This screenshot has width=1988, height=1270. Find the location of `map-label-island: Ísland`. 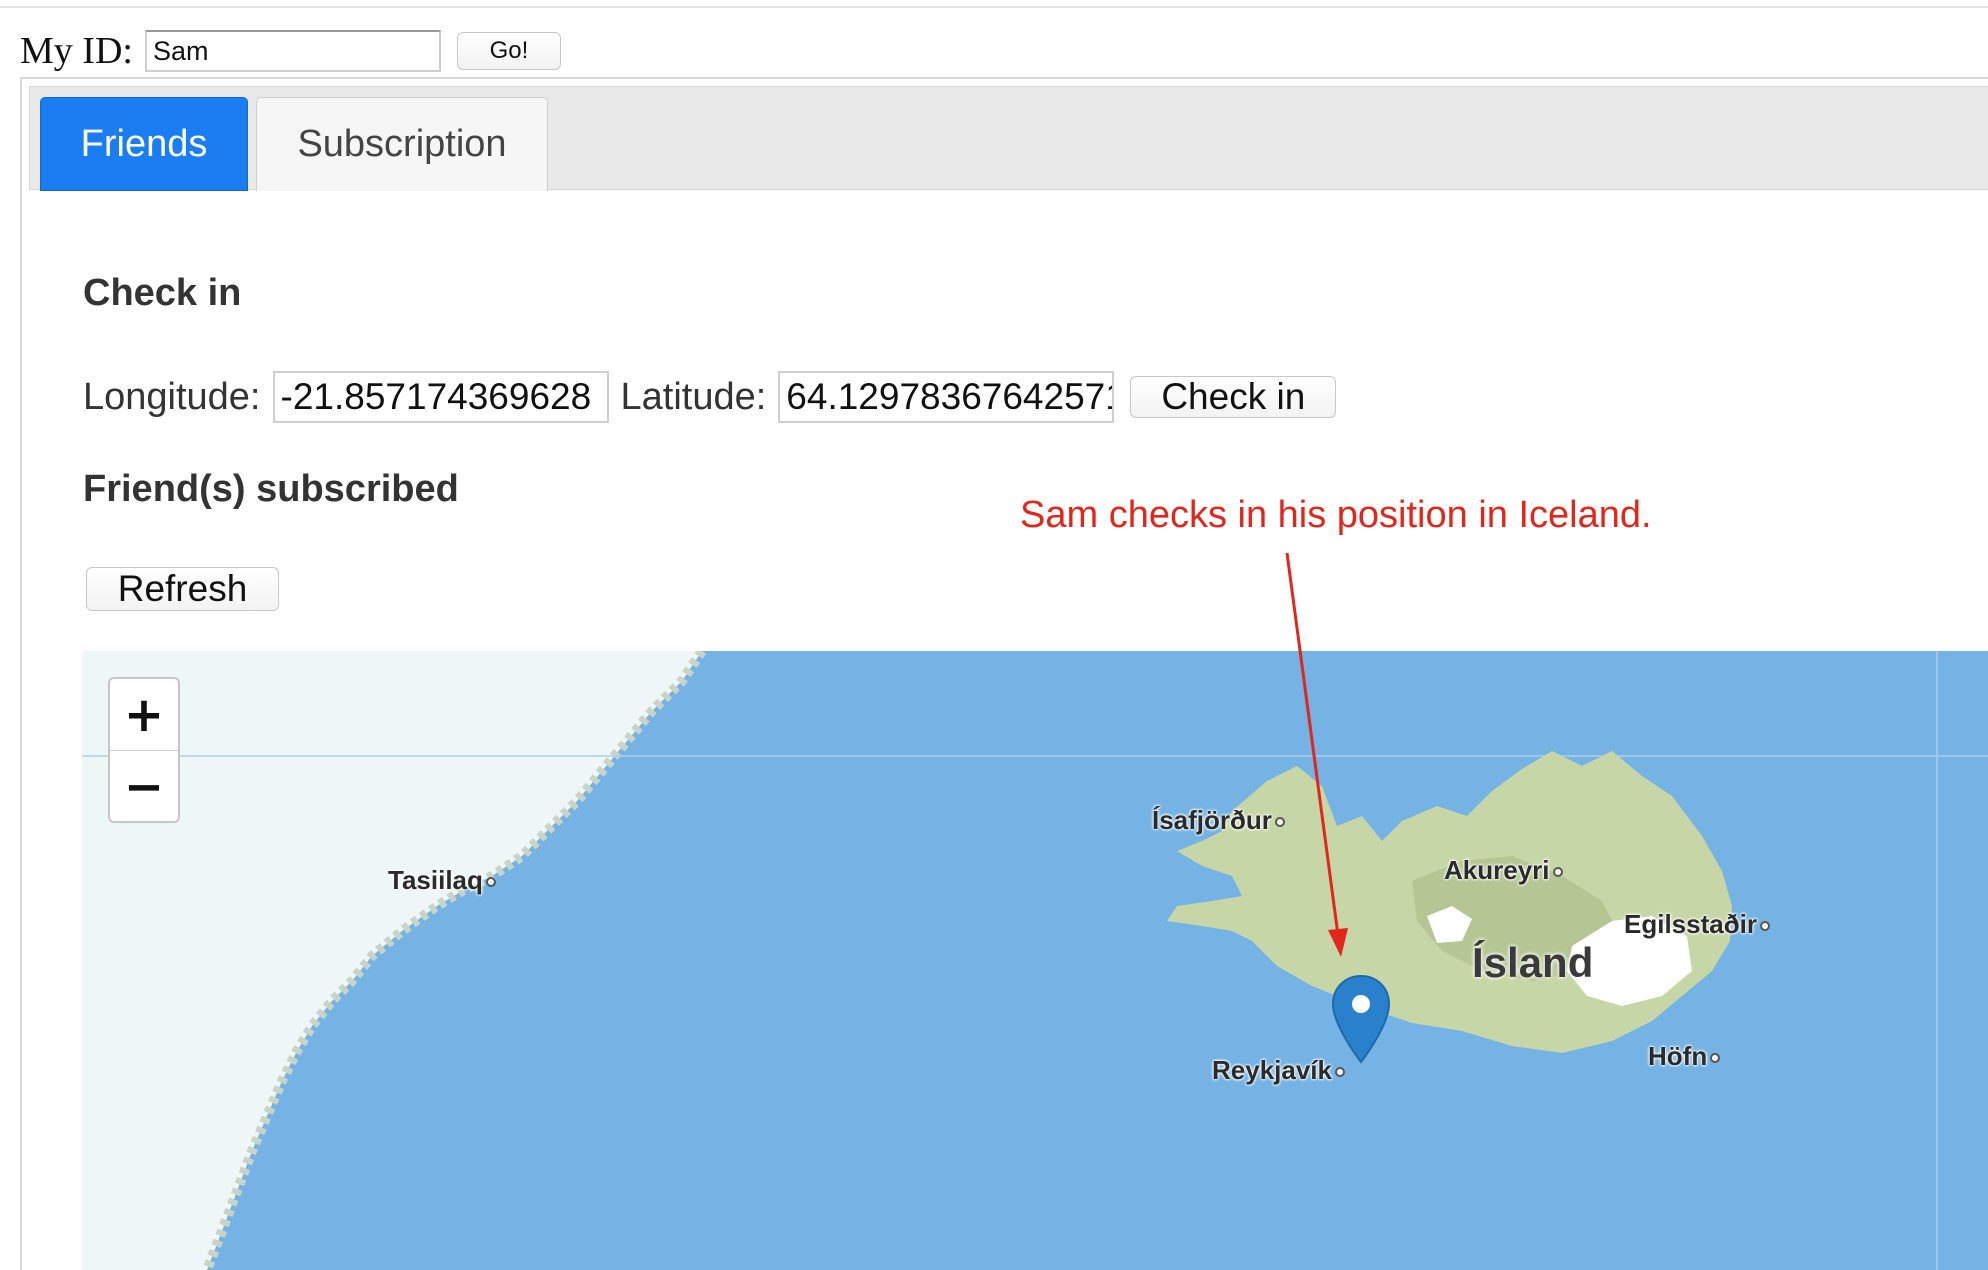

map-label-island: Ísland is located at coordinates (1533, 962).